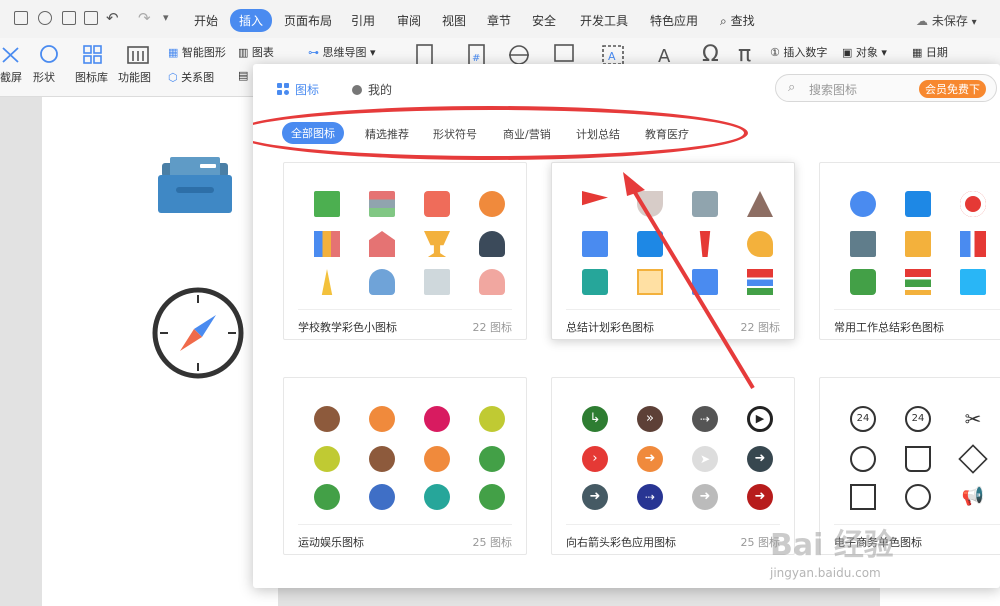 This screenshot has width=1000, height=606. Describe the element at coordinates (203, 52) in the screenshot. I see `smart-shape-label: 智能图形` at that location.